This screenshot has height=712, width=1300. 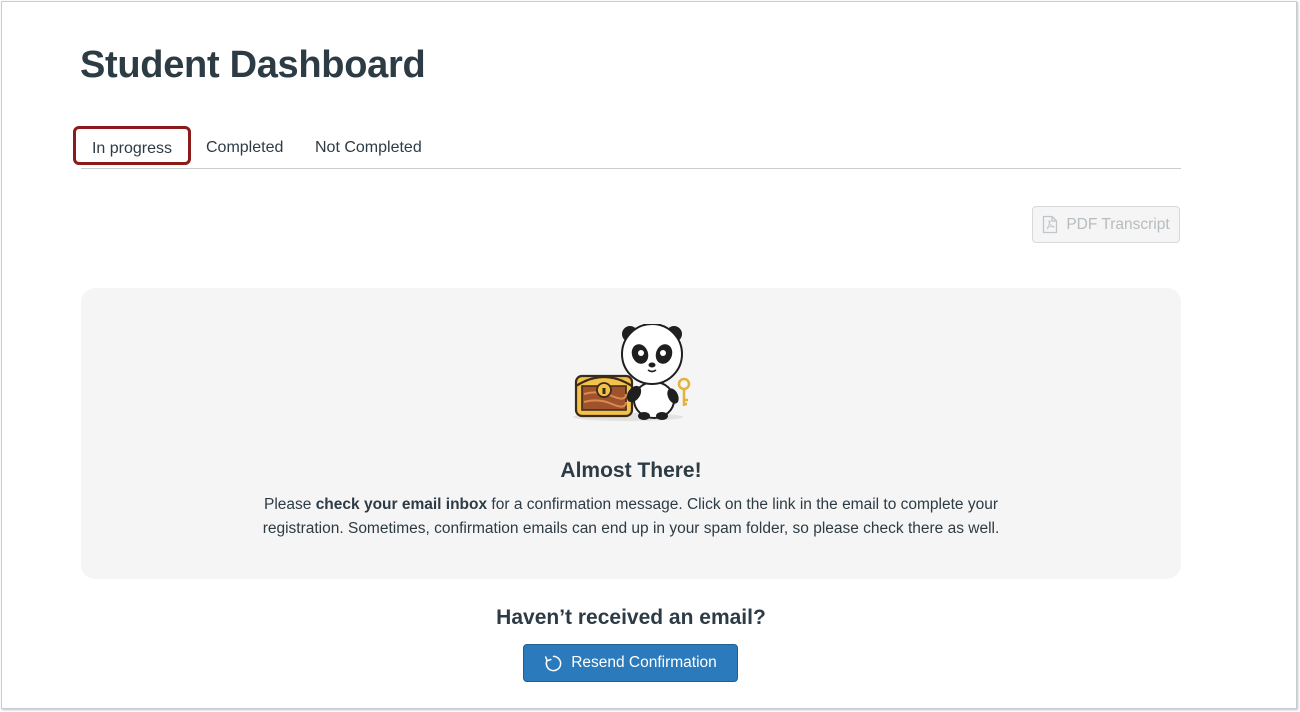 I want to click on resend-heading: Haven’t received an email?, so click(x=631, y=617).